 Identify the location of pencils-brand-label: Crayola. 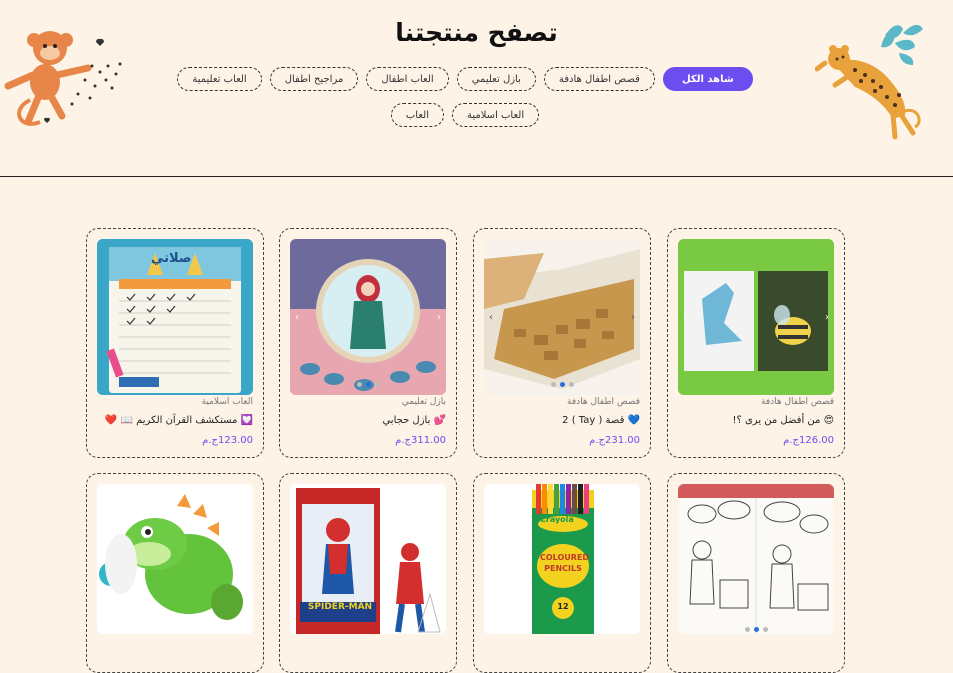
(557, 519).